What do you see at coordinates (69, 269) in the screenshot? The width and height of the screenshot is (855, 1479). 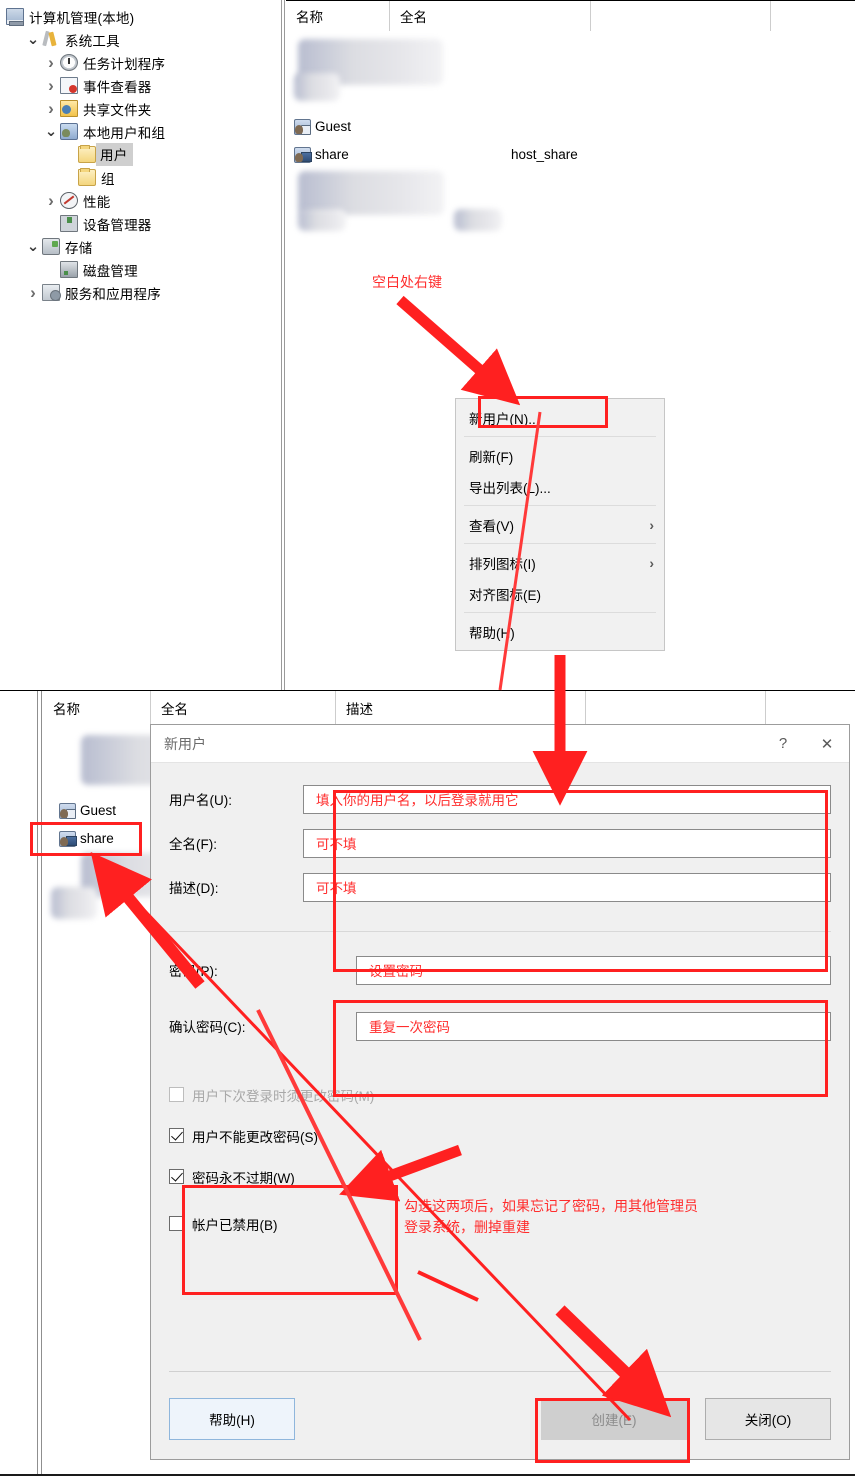 I see `disk-management-icon` at bounding box center [69, 269].